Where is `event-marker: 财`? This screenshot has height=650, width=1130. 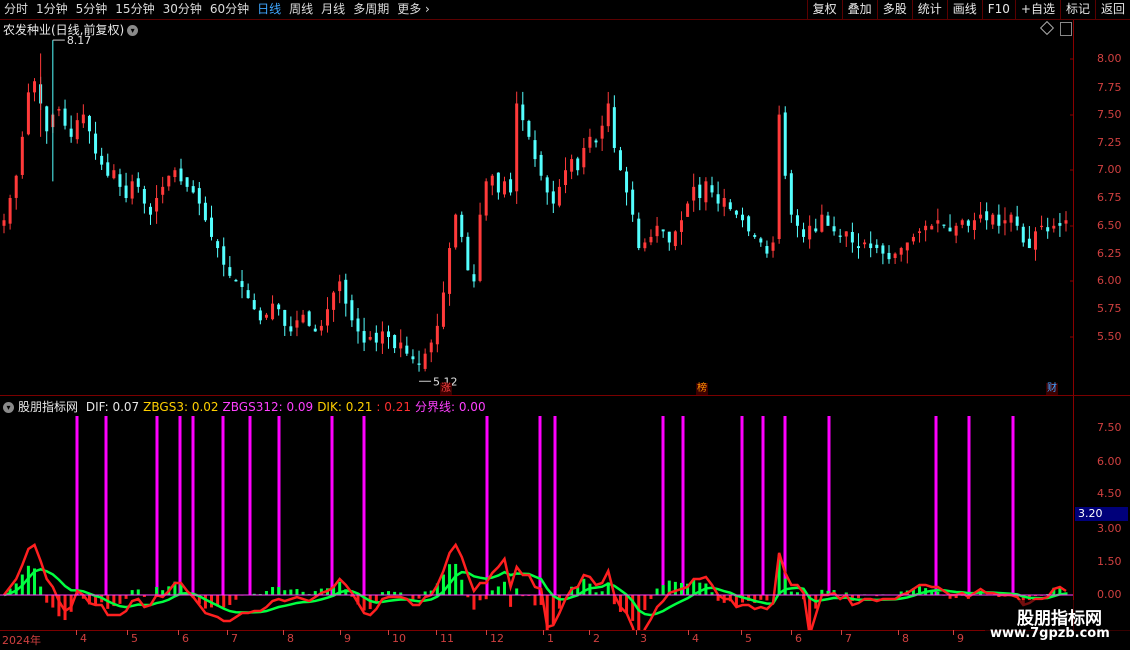
event-marker: 财 is located at coordinates (1052, 389).